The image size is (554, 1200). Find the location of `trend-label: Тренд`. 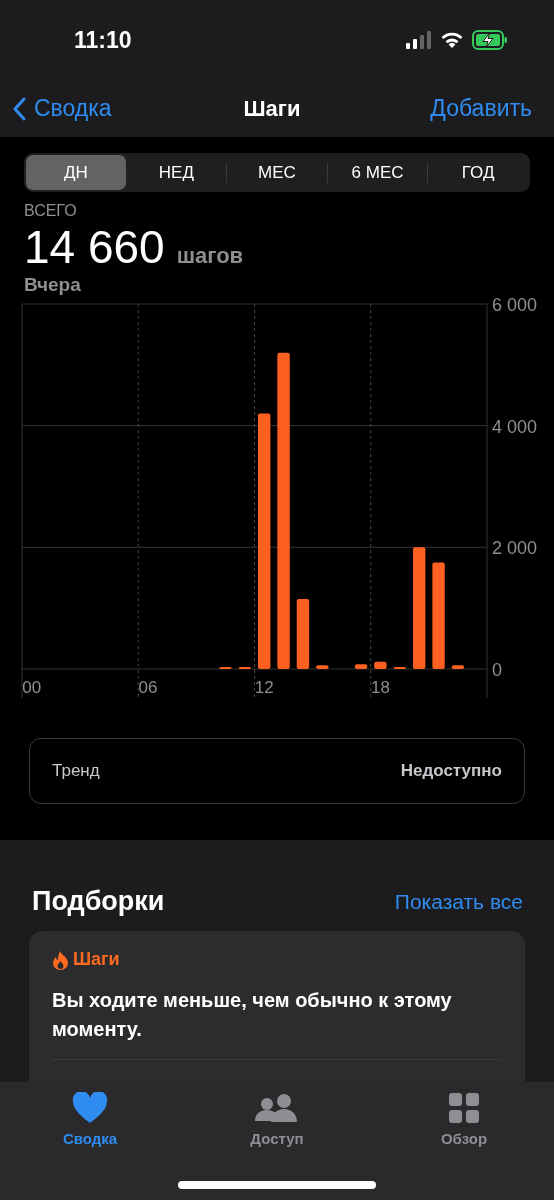

trend-label: Тренд is located at coordinates (76, 771).